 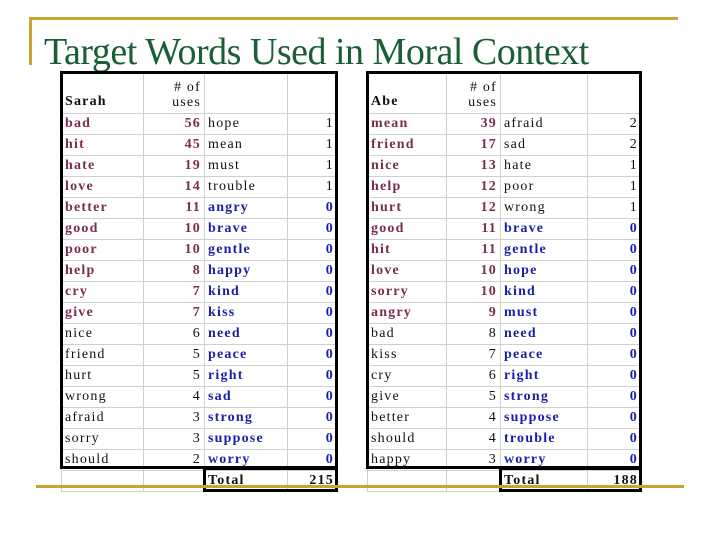 I want to click on table-row: bad 8 need 0, so click(x=504, y=334).